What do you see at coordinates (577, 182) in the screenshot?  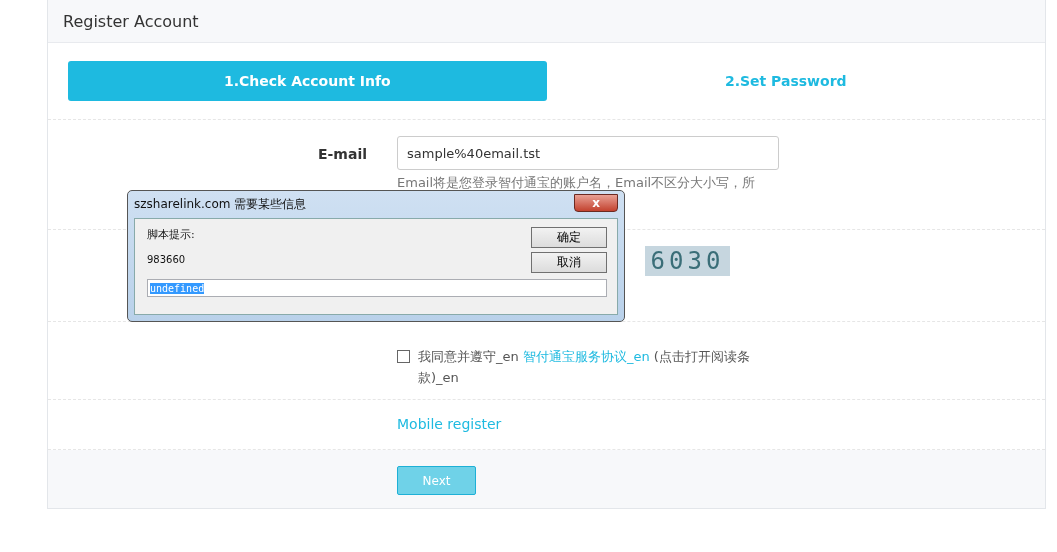 I see `email-hint: Email将是您登录智付通宝的账户名，Email不区分大小写，所` at bounding box center [577, 182].